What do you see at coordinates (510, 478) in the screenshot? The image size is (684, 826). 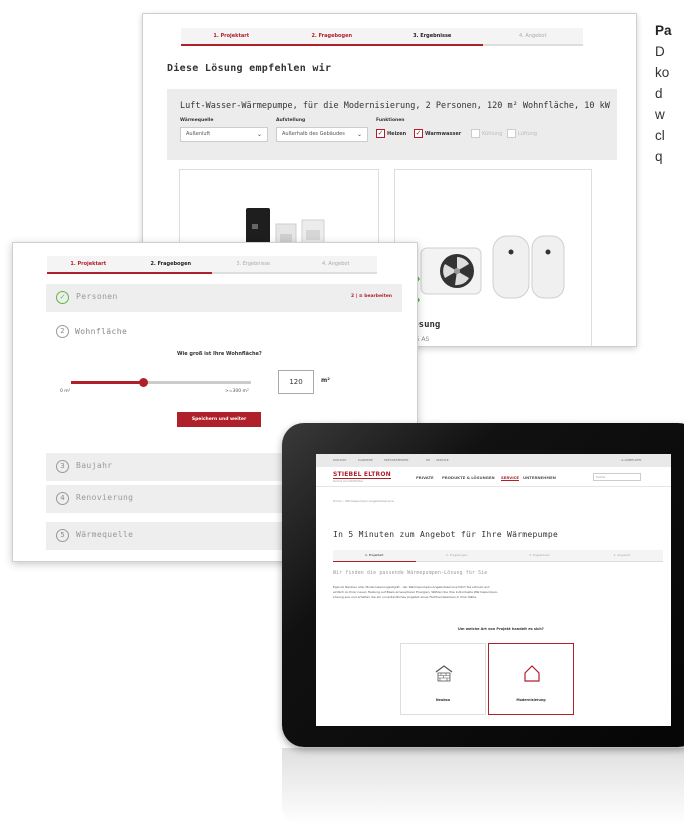 I see `nav-item-service: SERVICE` at bounding box center [510, 478].